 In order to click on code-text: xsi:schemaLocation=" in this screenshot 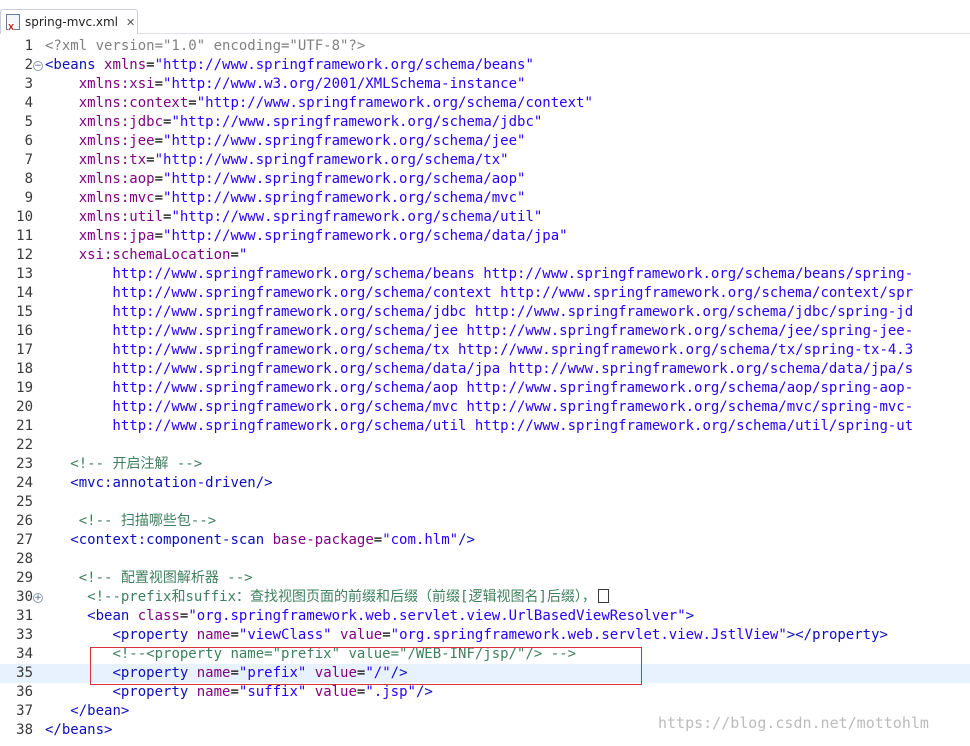, I will do `click(146, 255)`.